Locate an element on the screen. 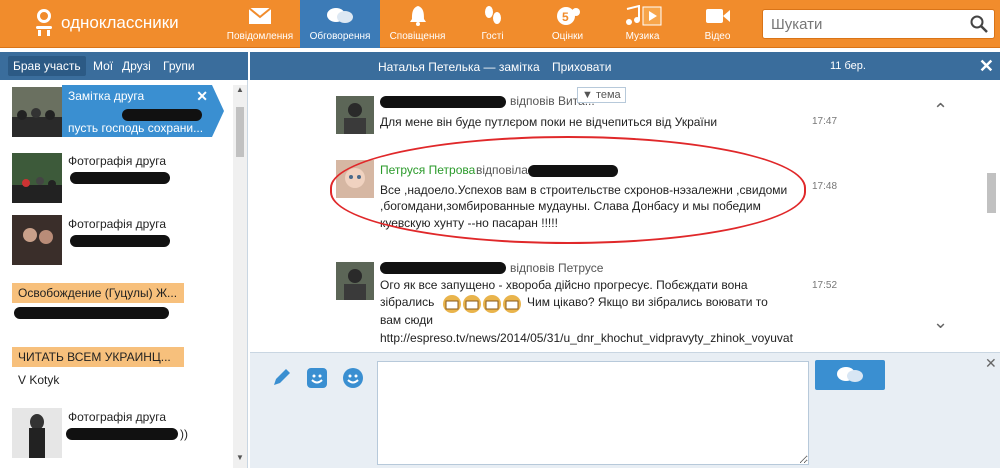  nav-ratings: 5 Оцінки is located at coordinates (567, 24).